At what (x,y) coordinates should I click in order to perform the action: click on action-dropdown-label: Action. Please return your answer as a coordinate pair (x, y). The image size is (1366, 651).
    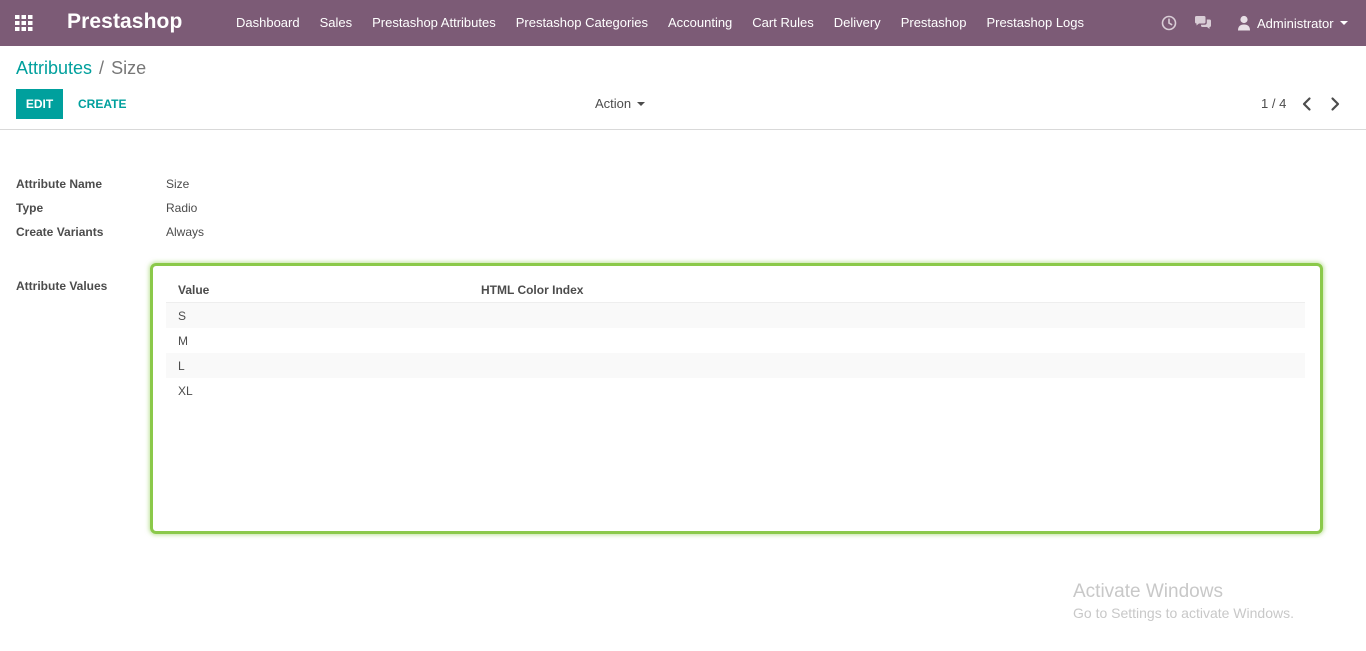
    Looking at the image, I should click on (613, 103).